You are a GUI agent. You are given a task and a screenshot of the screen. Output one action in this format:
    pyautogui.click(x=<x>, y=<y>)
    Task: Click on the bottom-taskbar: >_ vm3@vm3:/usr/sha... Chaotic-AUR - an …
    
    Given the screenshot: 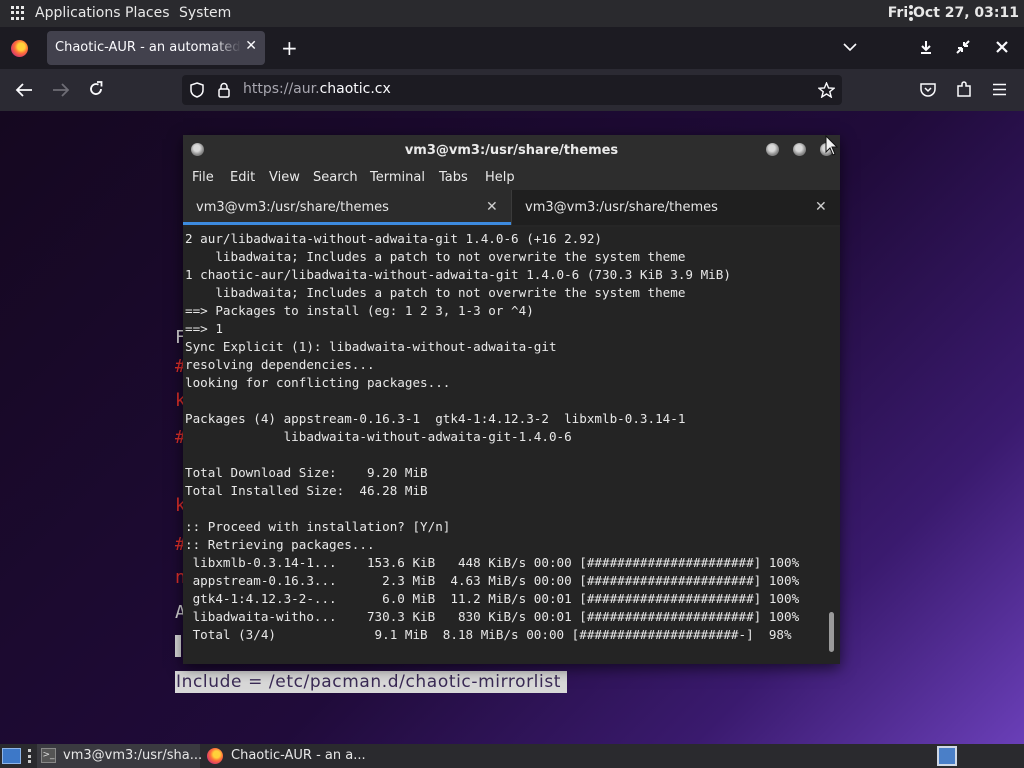 What is the action you would take?
    pyautogui.click(x=512, y=756)
    